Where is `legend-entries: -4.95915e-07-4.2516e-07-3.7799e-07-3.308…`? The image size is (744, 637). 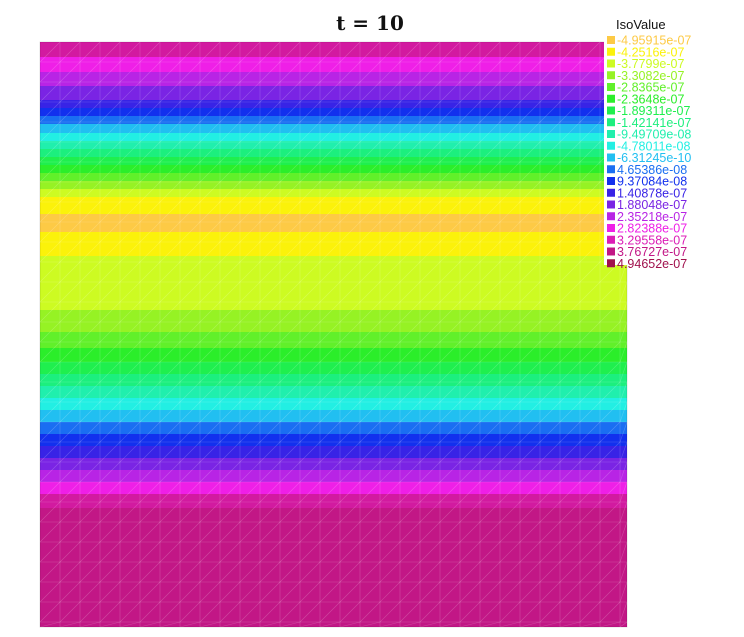 legend-entries: -4.95915e-07-4.2516e-07-3.7799e-07-3.308… is located at coordinates (649, 152).